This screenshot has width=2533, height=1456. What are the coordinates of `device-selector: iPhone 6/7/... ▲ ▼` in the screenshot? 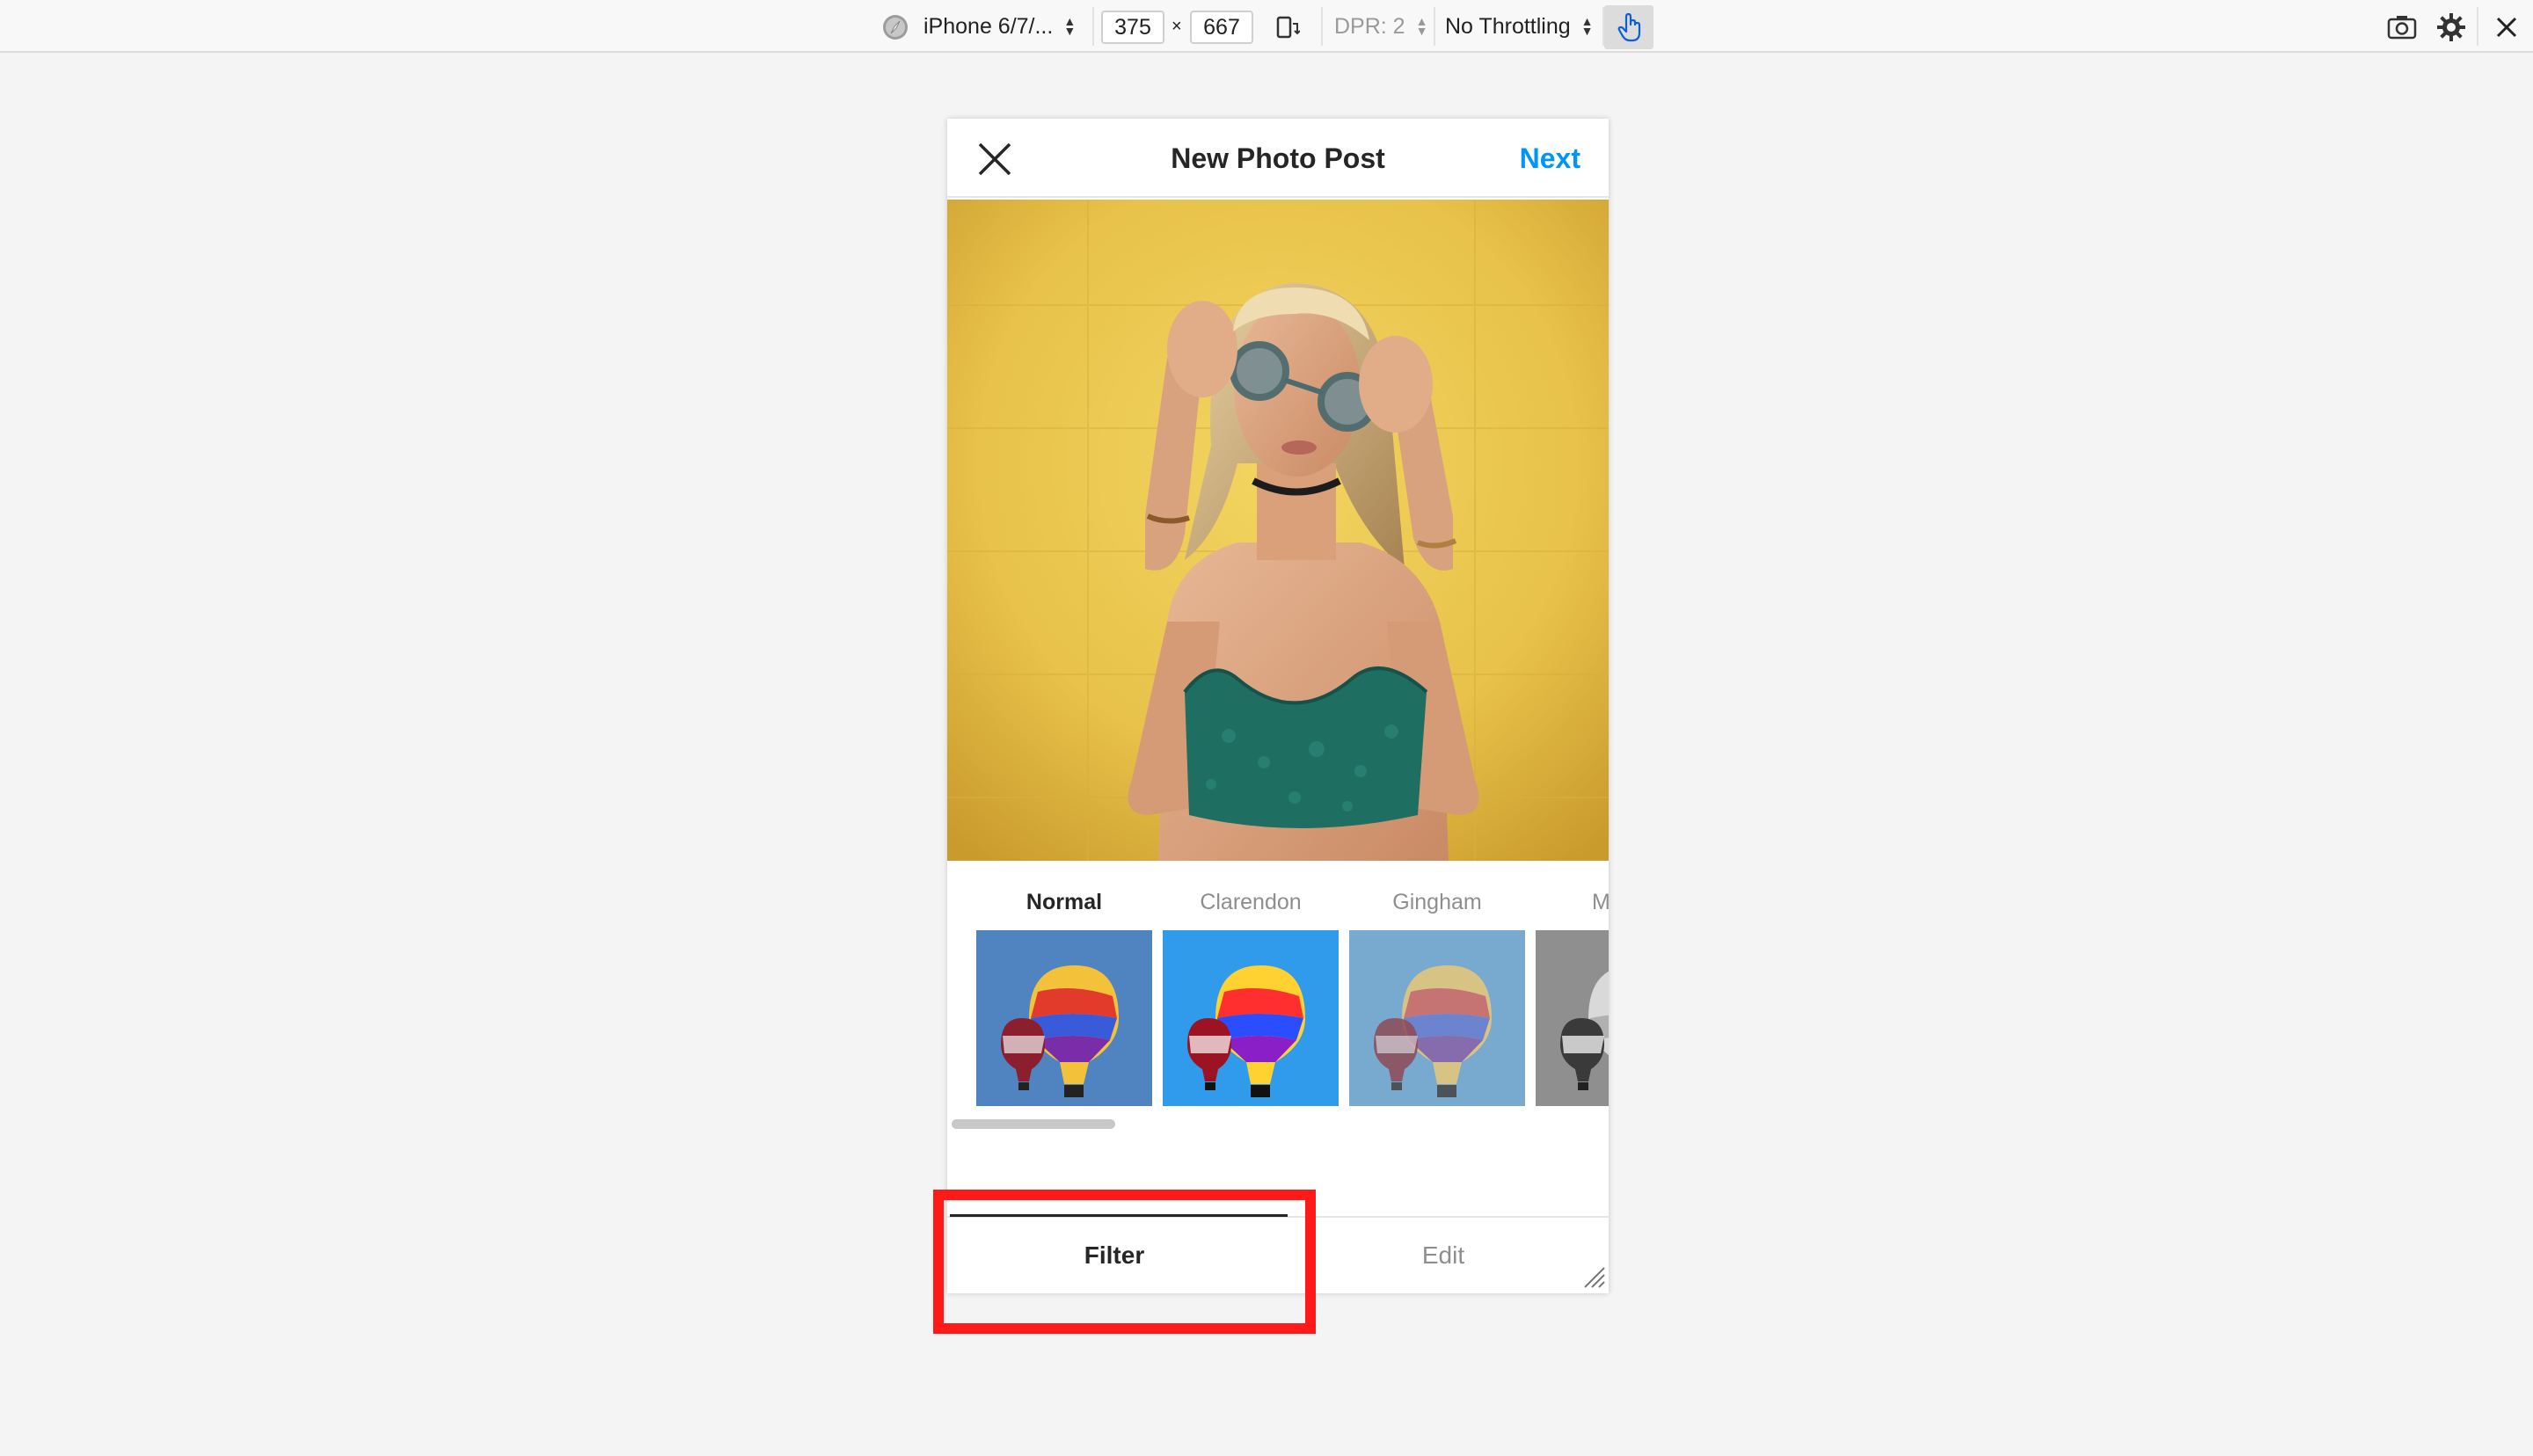 It's located at (999, 26).